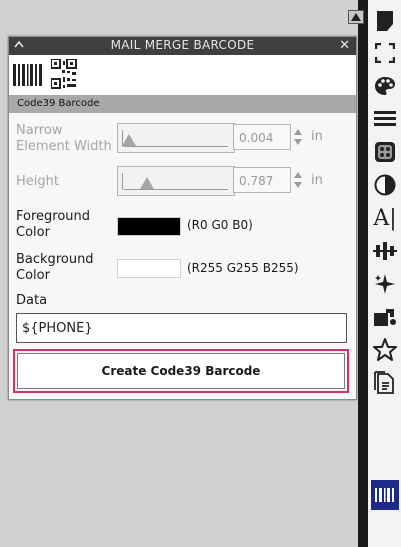  I want to click on create-barcode-button: Create Code39 Barcode, so click(181, 371).